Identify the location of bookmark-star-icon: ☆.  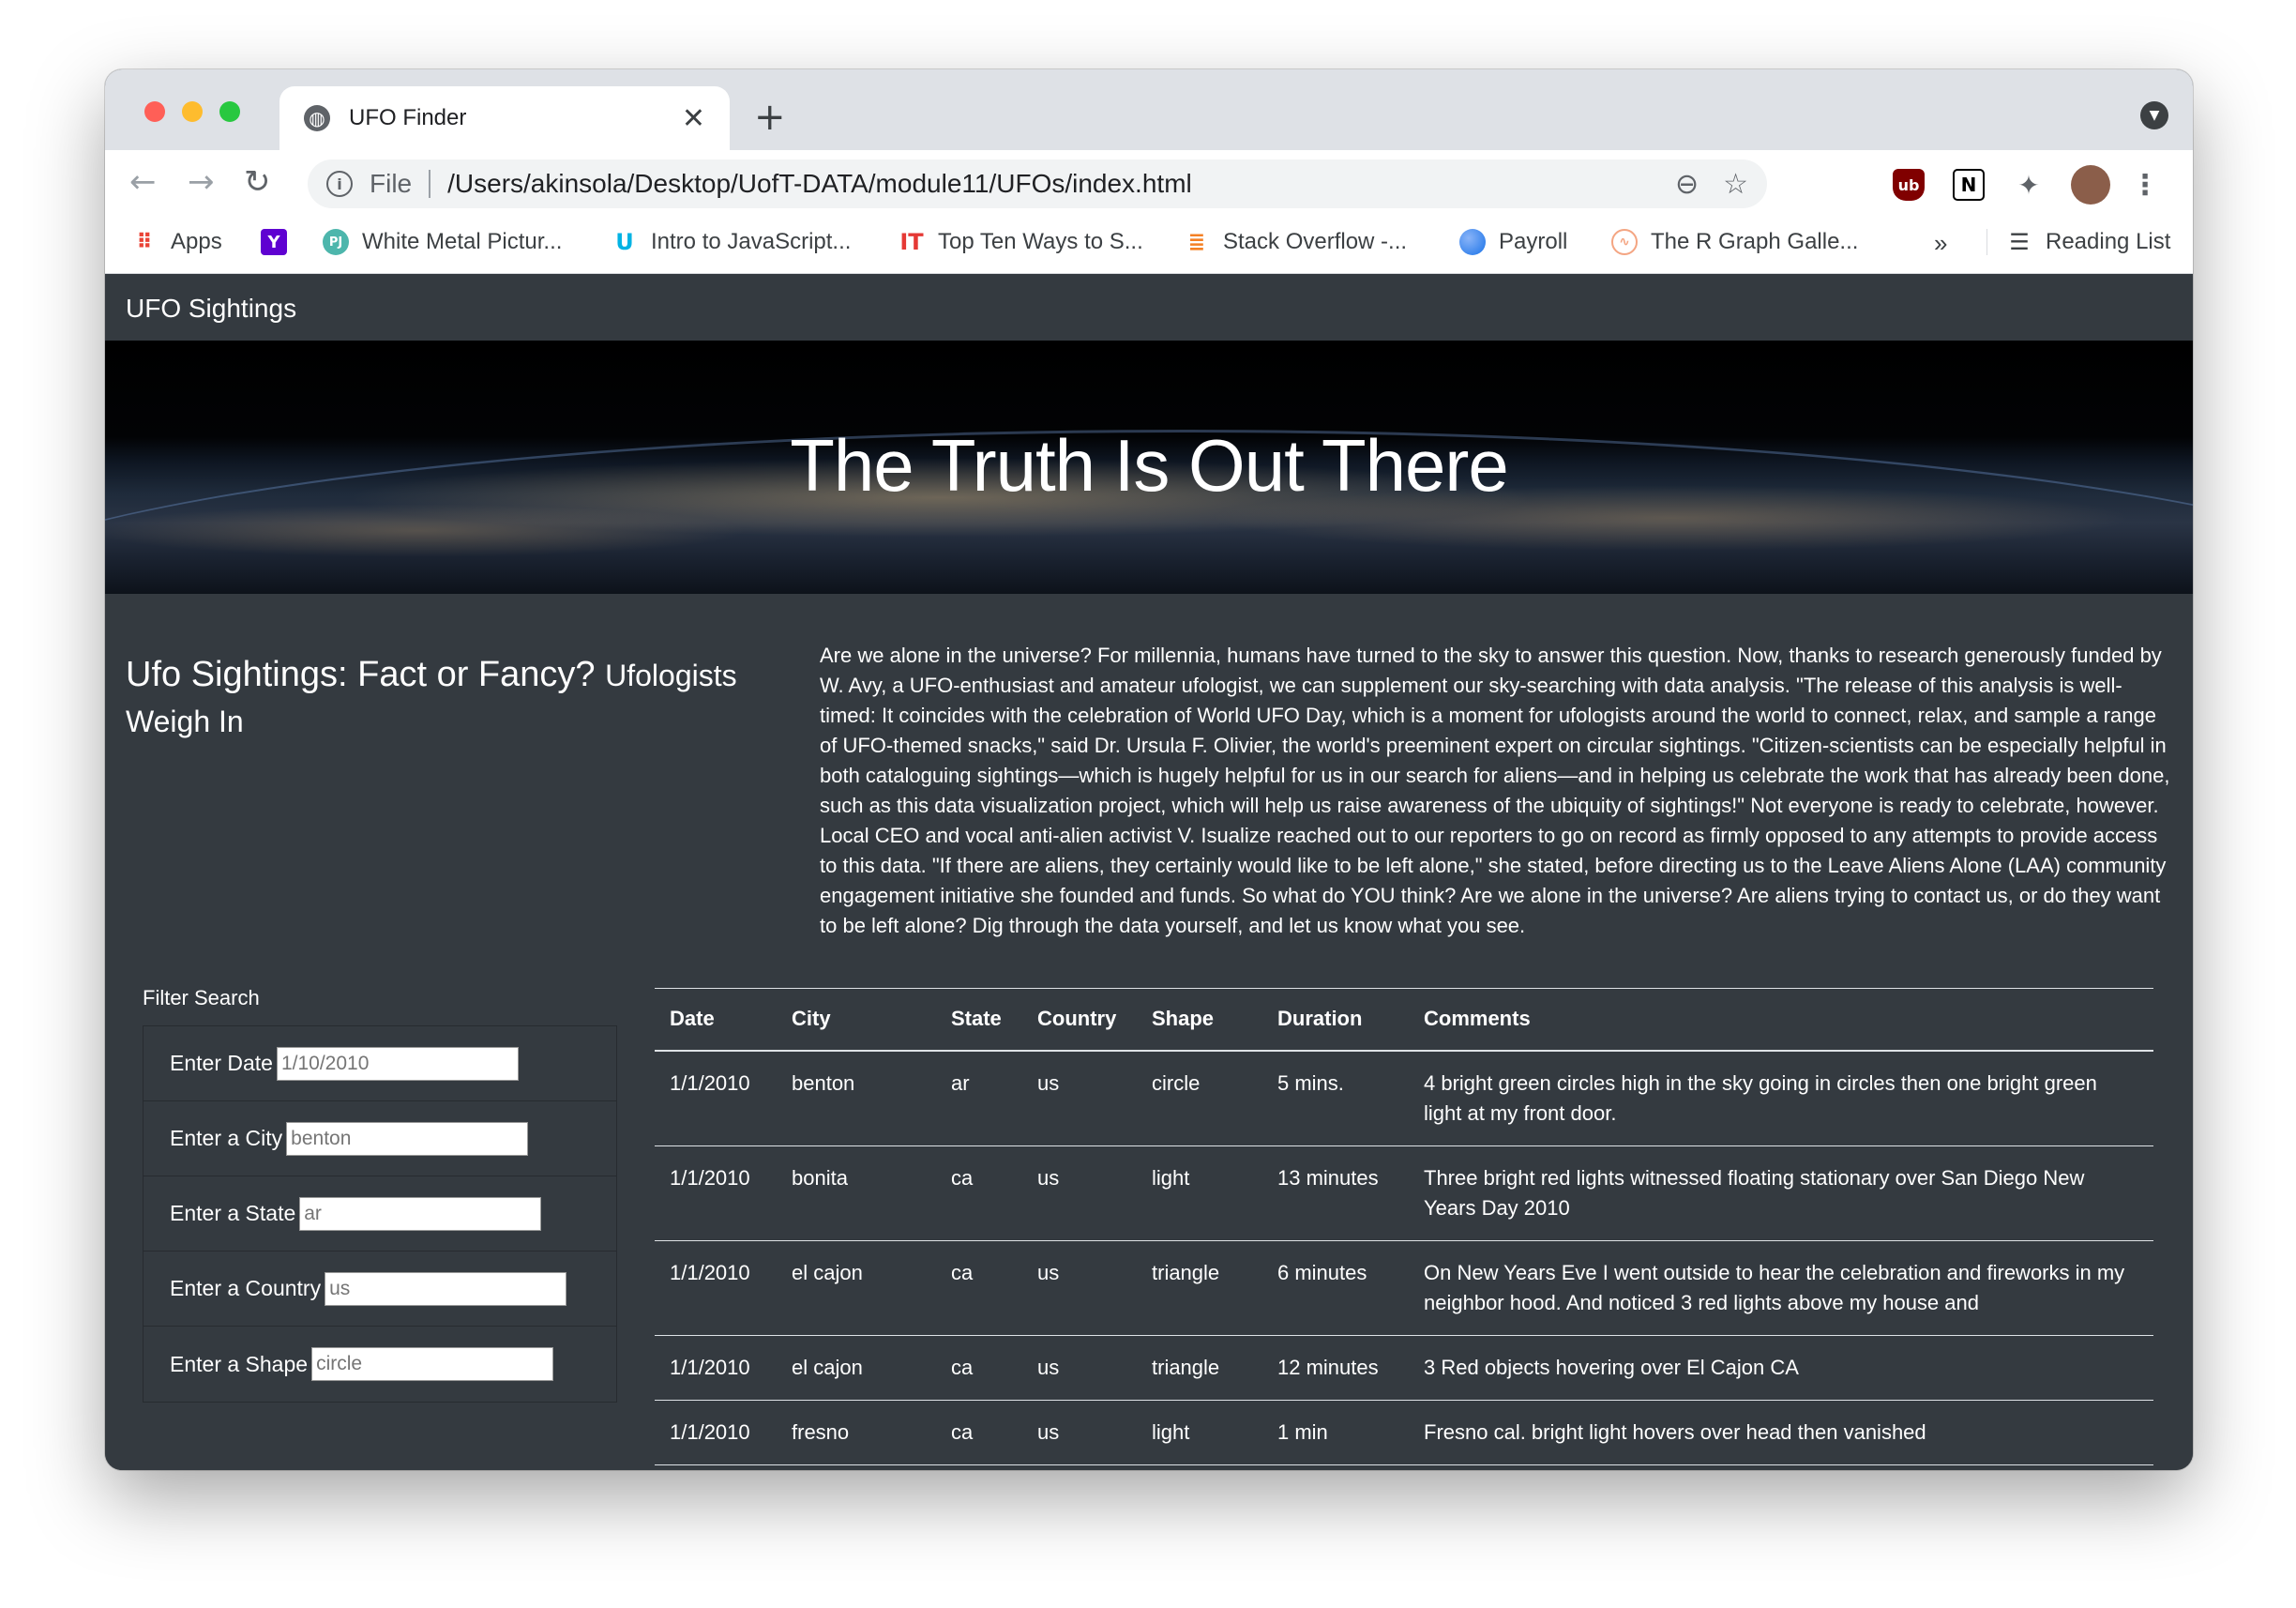
(1735, 184).